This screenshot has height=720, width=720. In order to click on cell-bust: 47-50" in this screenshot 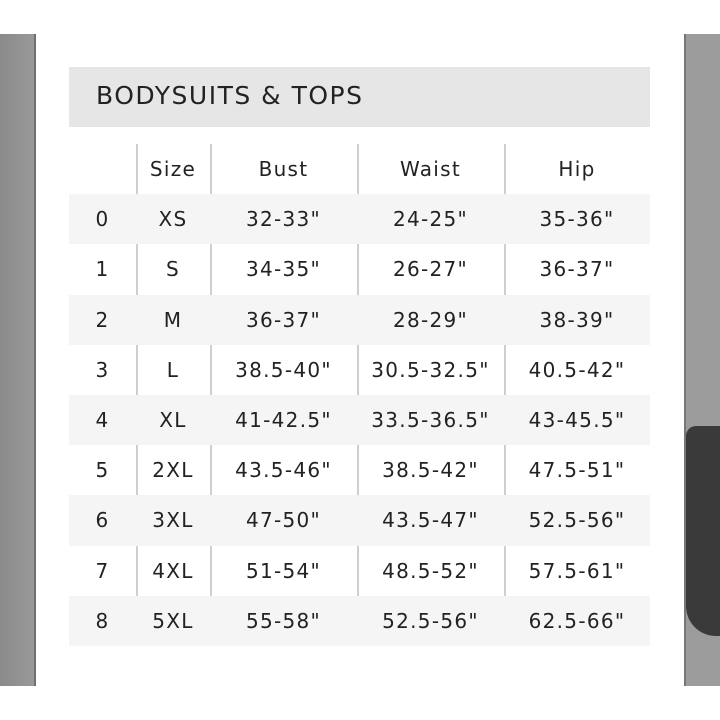, I will do `click(283, 520)`.